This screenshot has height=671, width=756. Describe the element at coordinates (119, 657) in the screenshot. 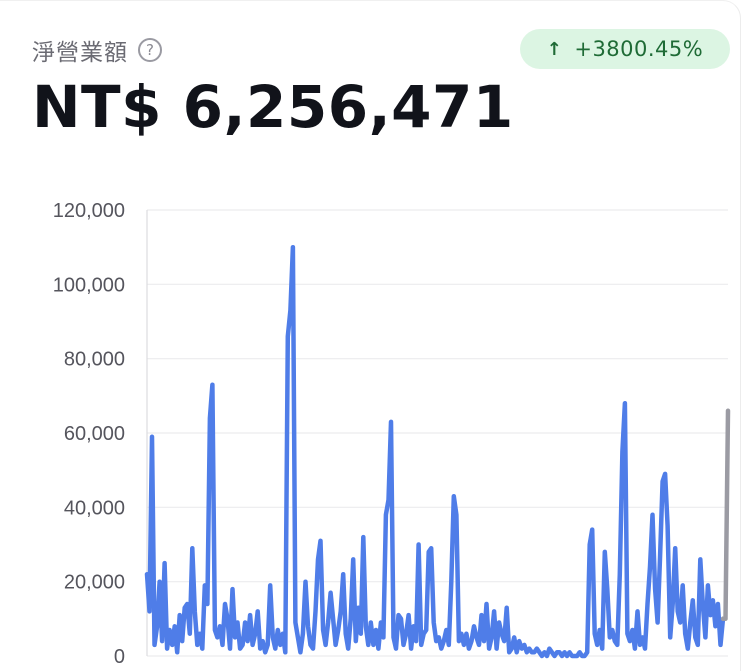

I see `y-tick-label: 0` at that location.